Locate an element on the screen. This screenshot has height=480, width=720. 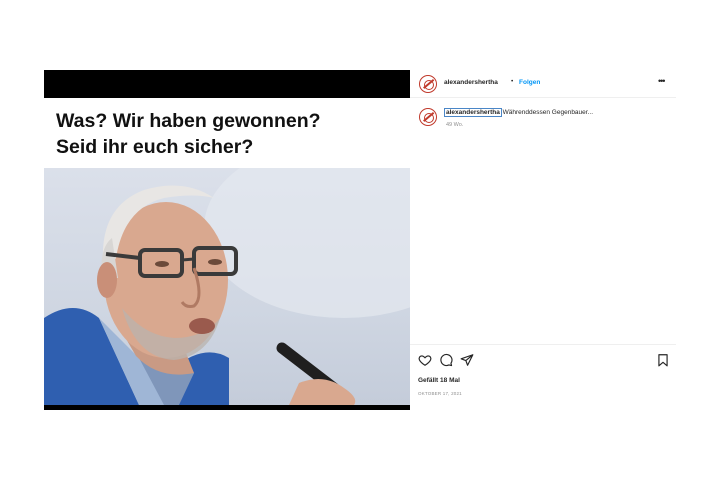
action-bar: Gefällt 18 Mal OKTOBER 17, 2021 is located at coordinates (543, 377).